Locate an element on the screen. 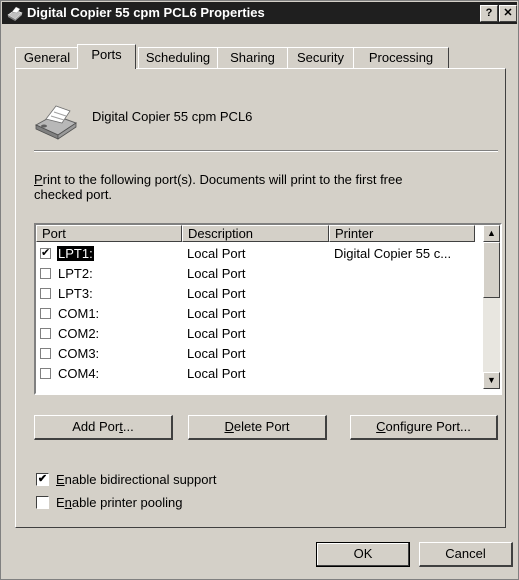  cancel-button: Cancel is located at coordinates (466, 554).